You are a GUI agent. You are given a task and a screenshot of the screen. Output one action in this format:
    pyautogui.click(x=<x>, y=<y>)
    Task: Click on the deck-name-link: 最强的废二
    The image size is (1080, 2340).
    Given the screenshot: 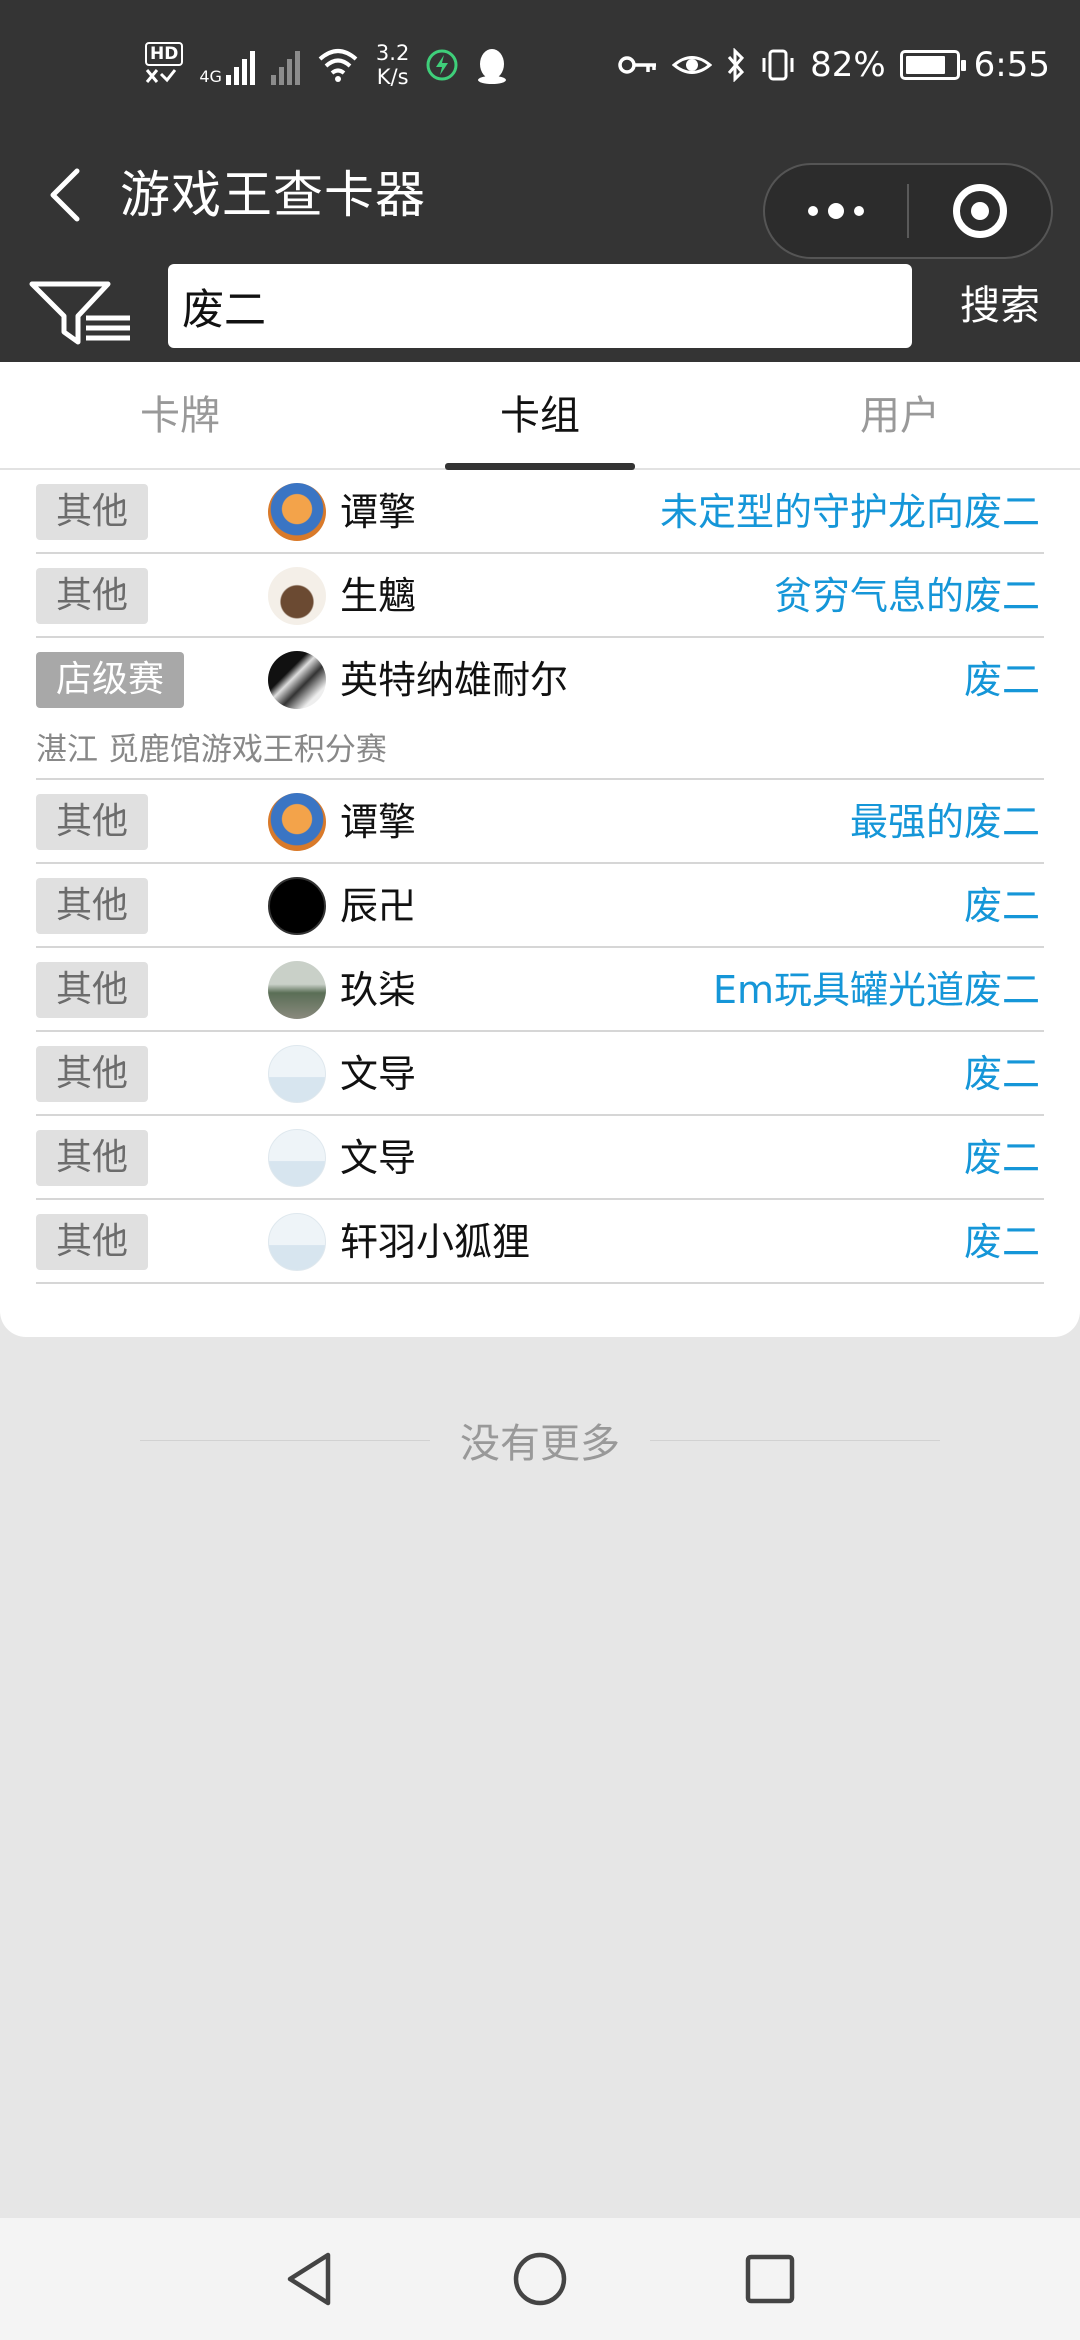 What is the action you would take?
    pyautogui.click(x=945, y=822)
    